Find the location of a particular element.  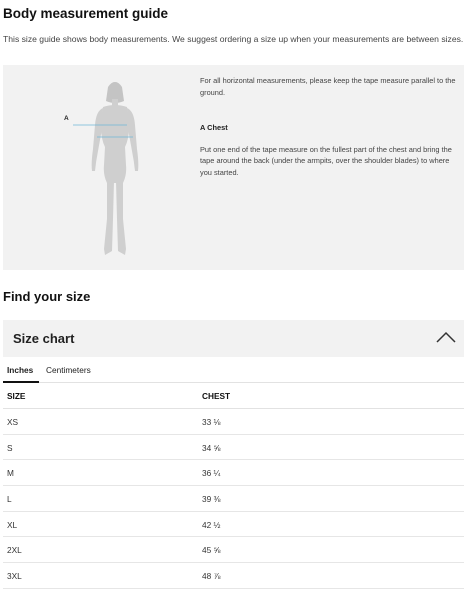

table-row: S 34 ⅝ is located at coordinates (233, 448).